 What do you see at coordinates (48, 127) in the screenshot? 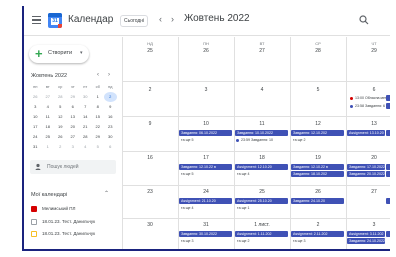
I see `mini-day: 18` at bounding box center [48, 127].